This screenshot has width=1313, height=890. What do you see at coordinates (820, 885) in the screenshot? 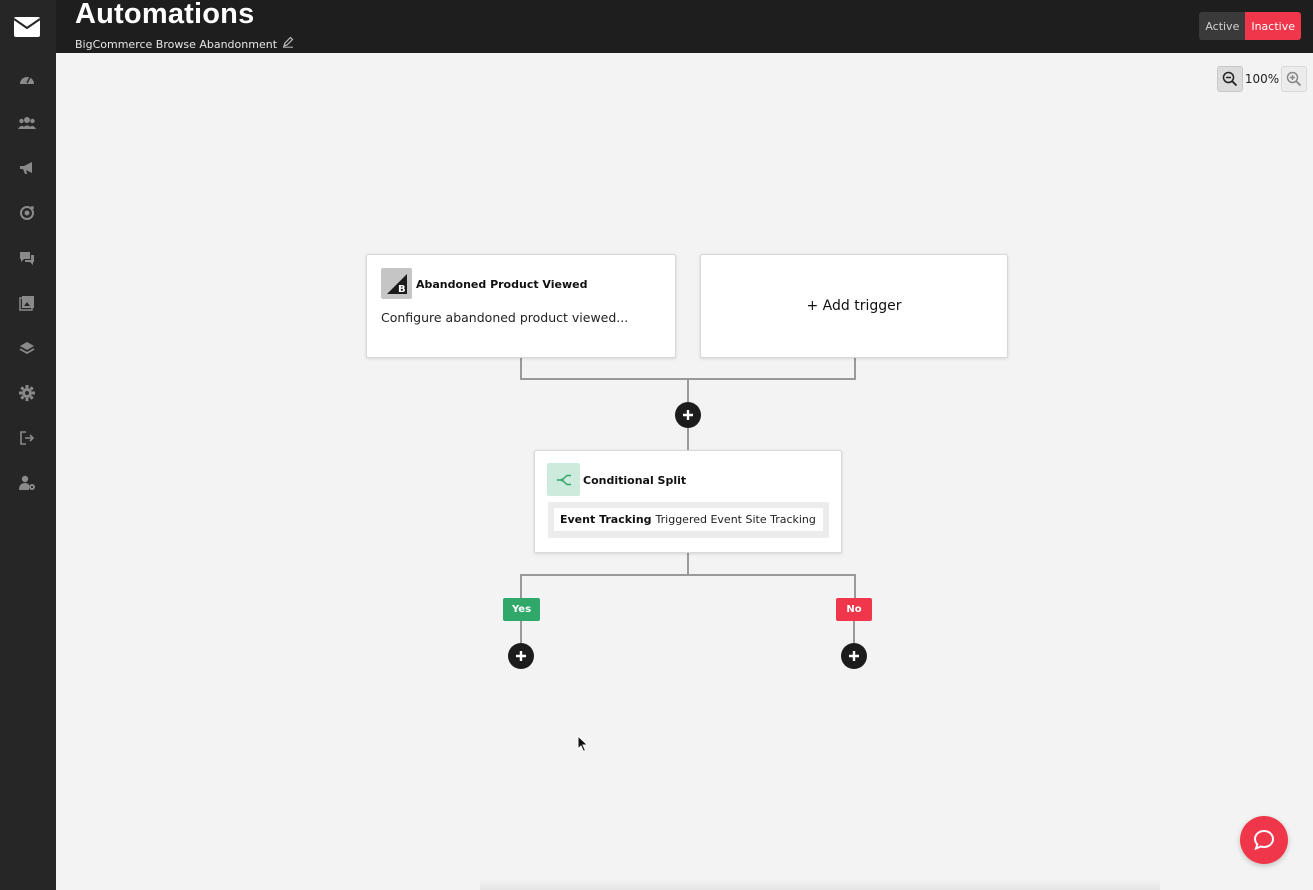
I see `panel-edge-shadow` at bounding box center [820, 885].